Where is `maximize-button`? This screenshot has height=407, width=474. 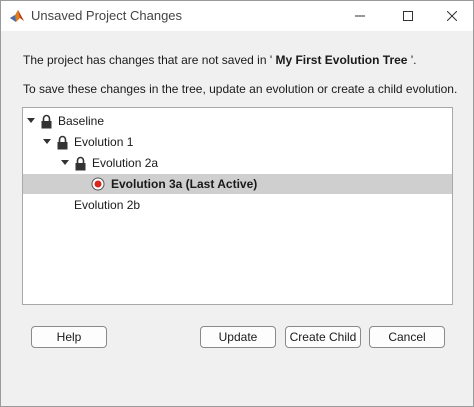
maximize-button is located at coordinates (408, 16).